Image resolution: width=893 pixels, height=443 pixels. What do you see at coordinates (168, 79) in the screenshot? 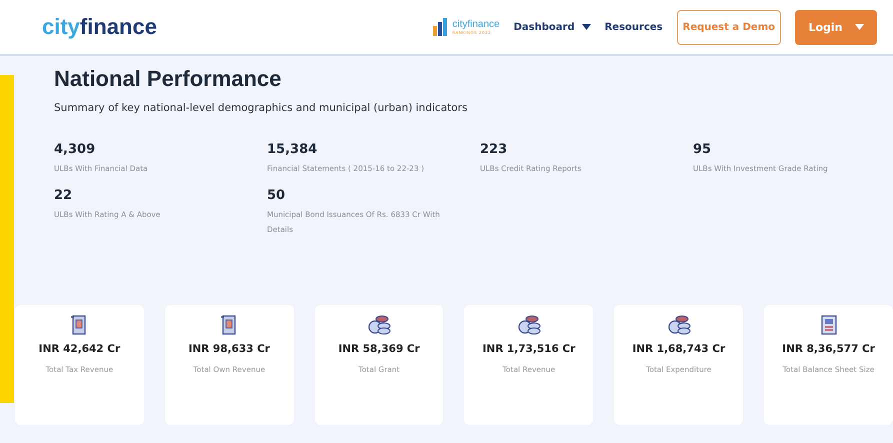
I see `section-title: National Performance` at bounding box center [168, 79].